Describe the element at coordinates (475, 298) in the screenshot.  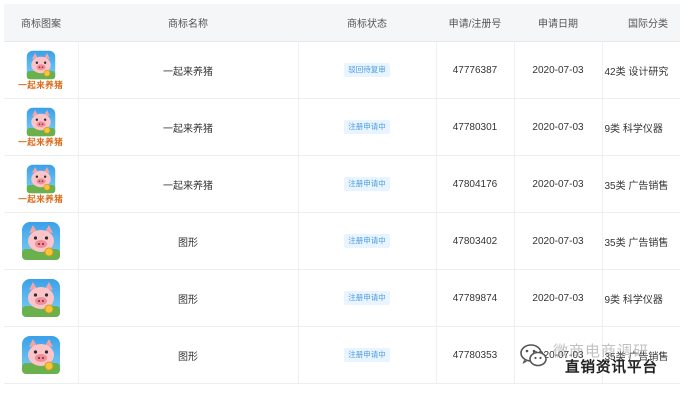
I see `registration-number: 47789874` at that location.